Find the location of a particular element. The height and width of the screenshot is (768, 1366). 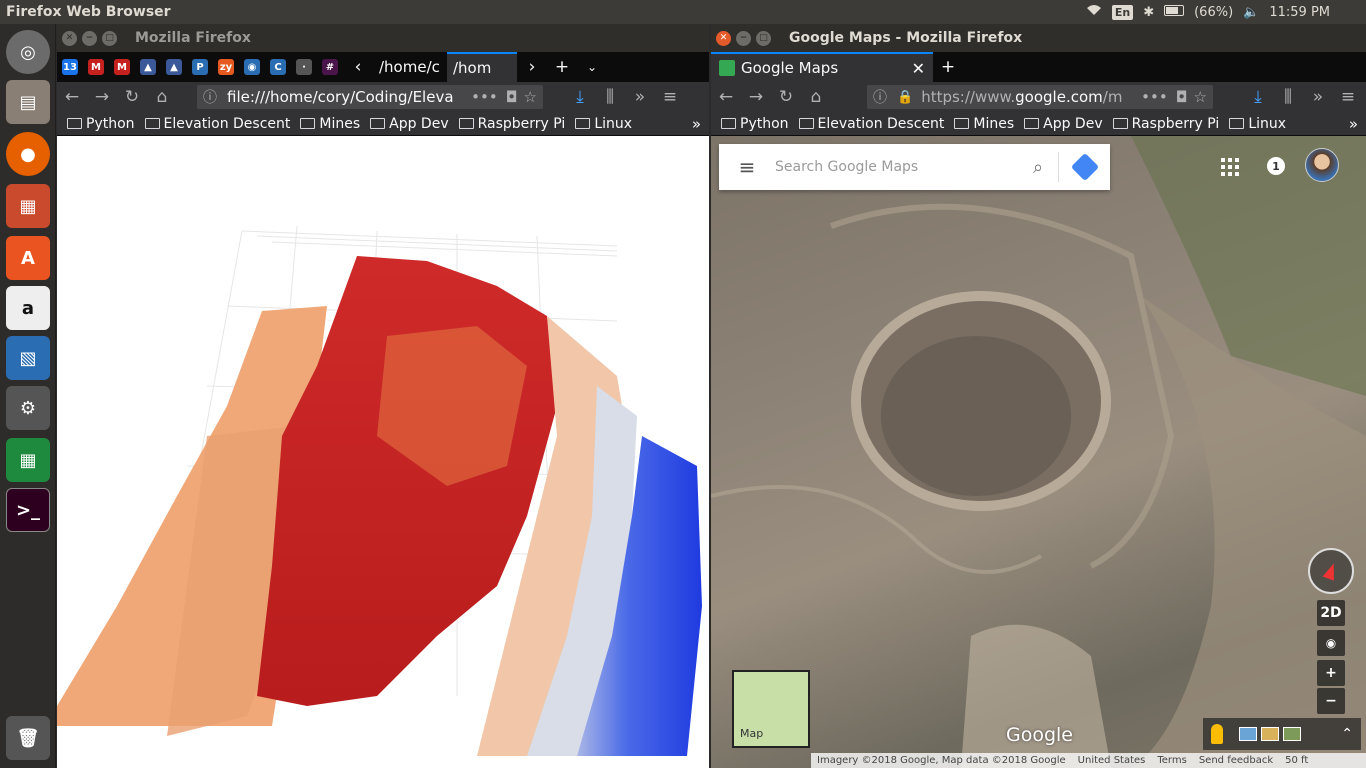

maps-menu-icon: ≡ is located at coordinates (747, 167).